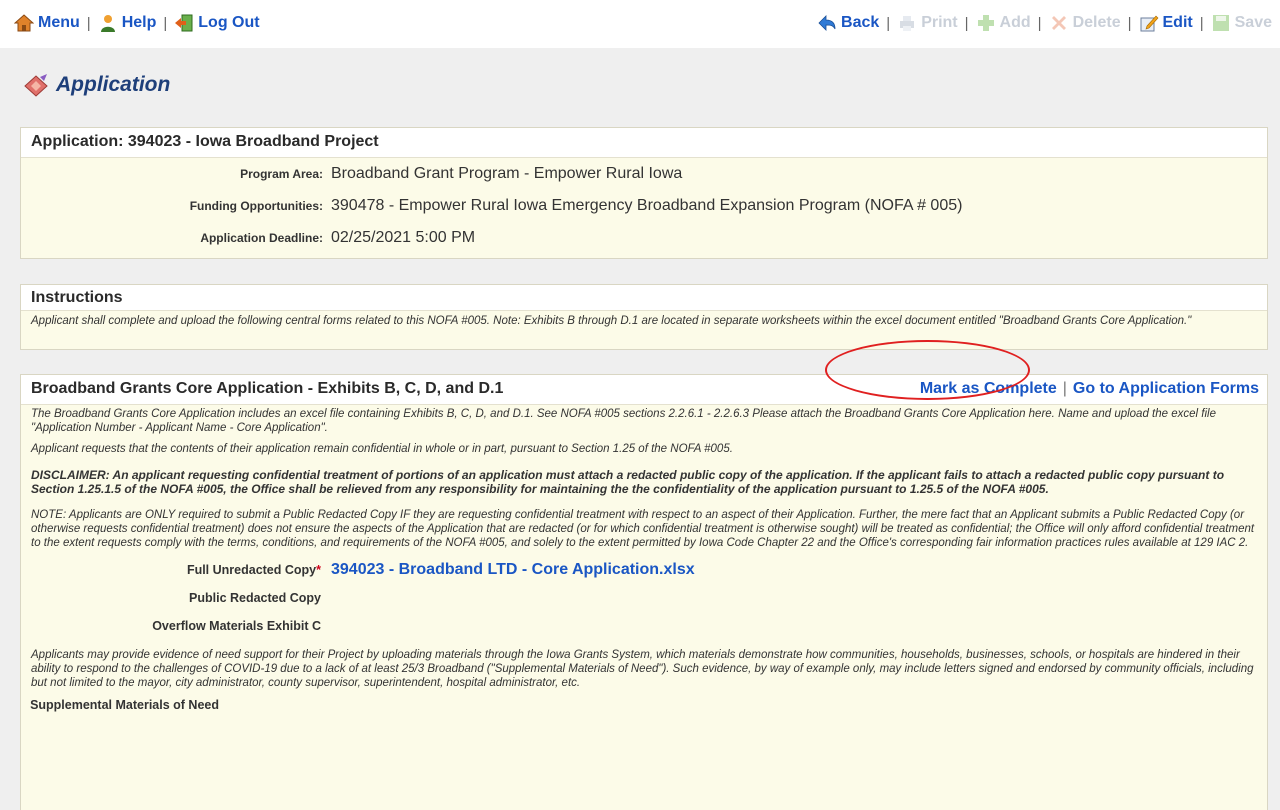 Image resolution: width=1280 pixels, height=810 pixels. What do you see at coordinates (644, 298) in the screenshot?
I see `instructions-header: Instructions` at bounding box center [644, 298].